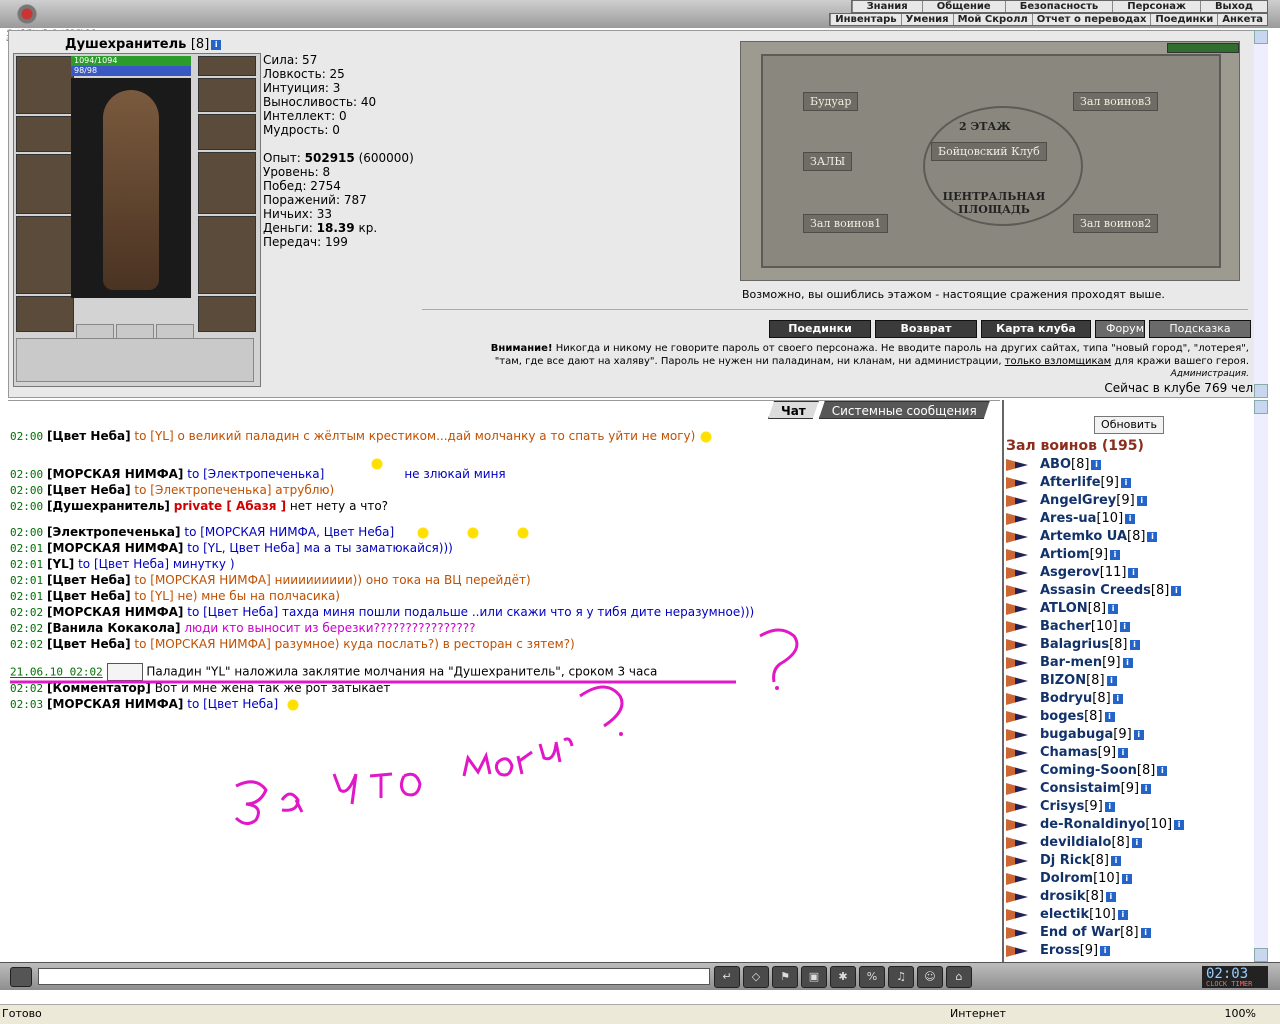 The width and height of the screenshot is (1280, 1024). Describe the element at coordinates (202, 490) in the screenshot. I see `message-recipient: to [Электропеченька]` at that location.